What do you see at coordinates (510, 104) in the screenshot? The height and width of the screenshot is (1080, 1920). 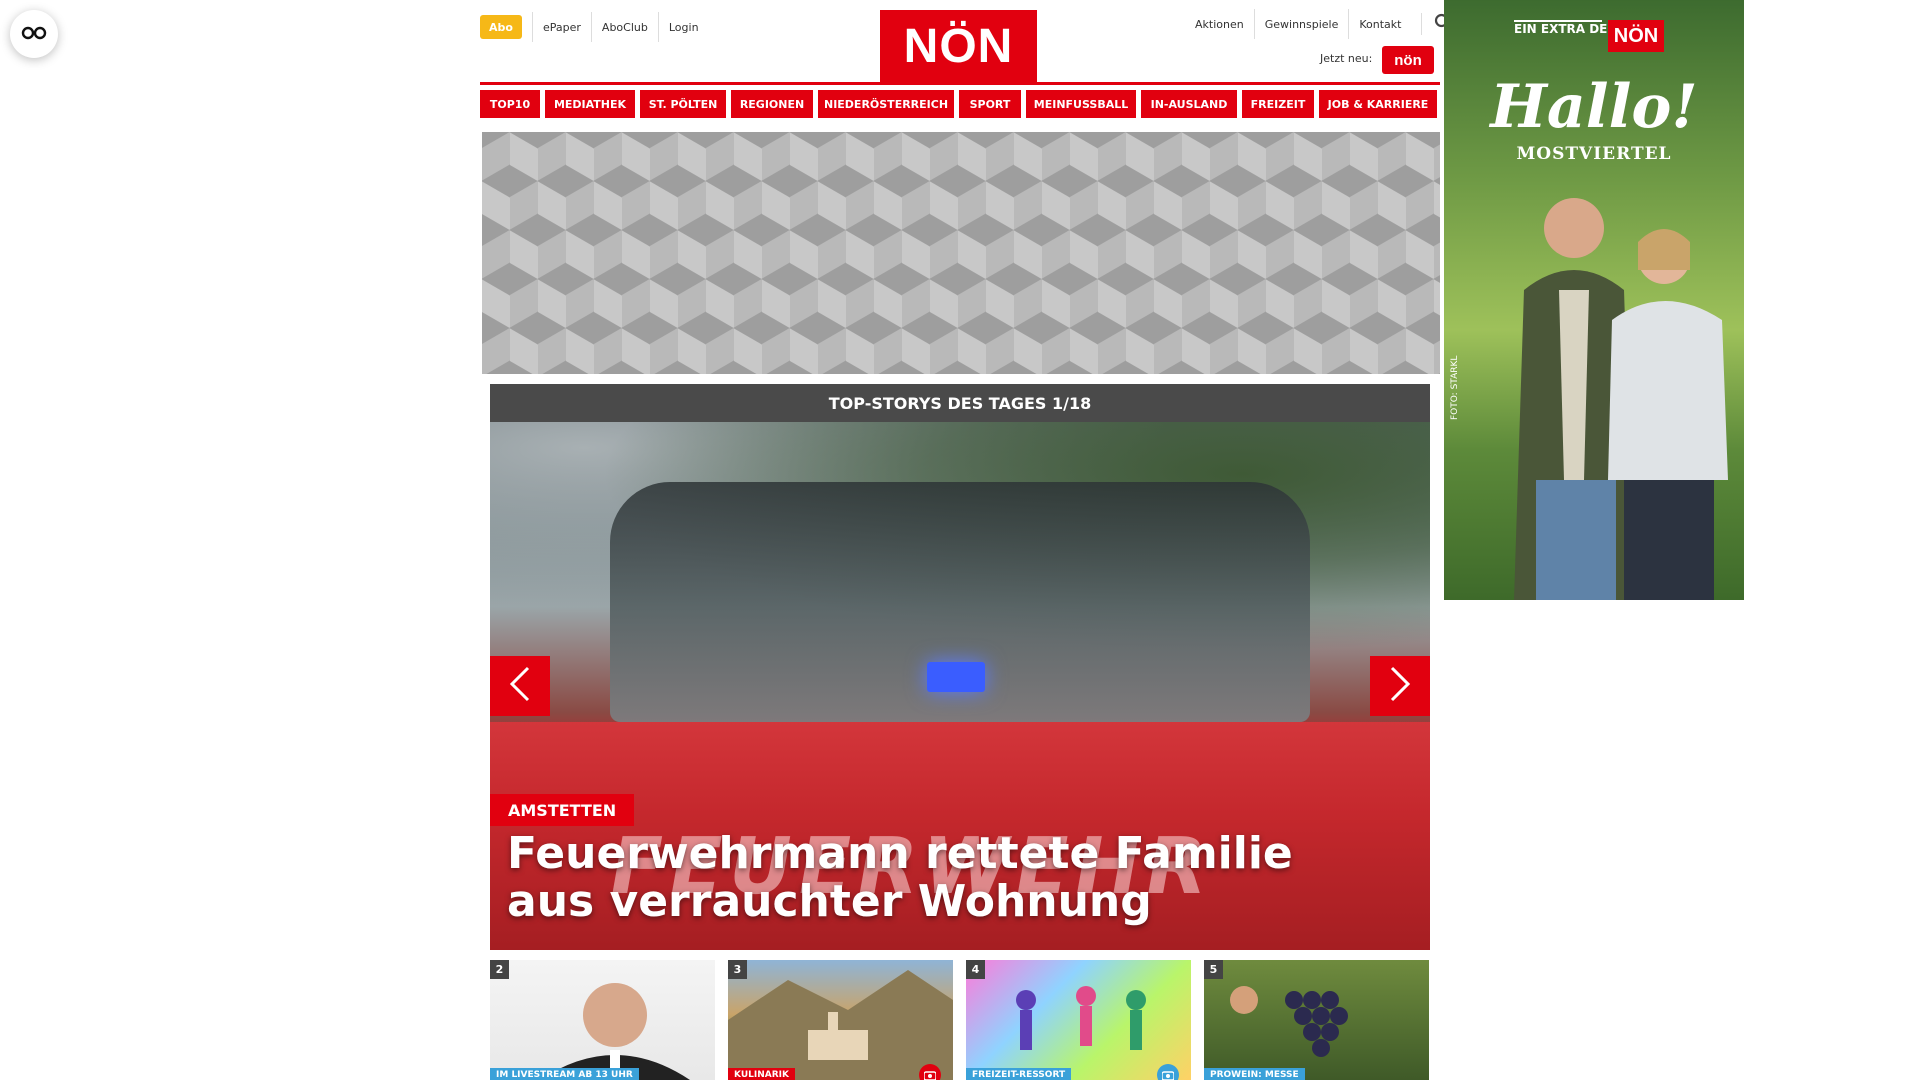 I see `nav-item-top10: TOP10` at bounding box center [510, 104].